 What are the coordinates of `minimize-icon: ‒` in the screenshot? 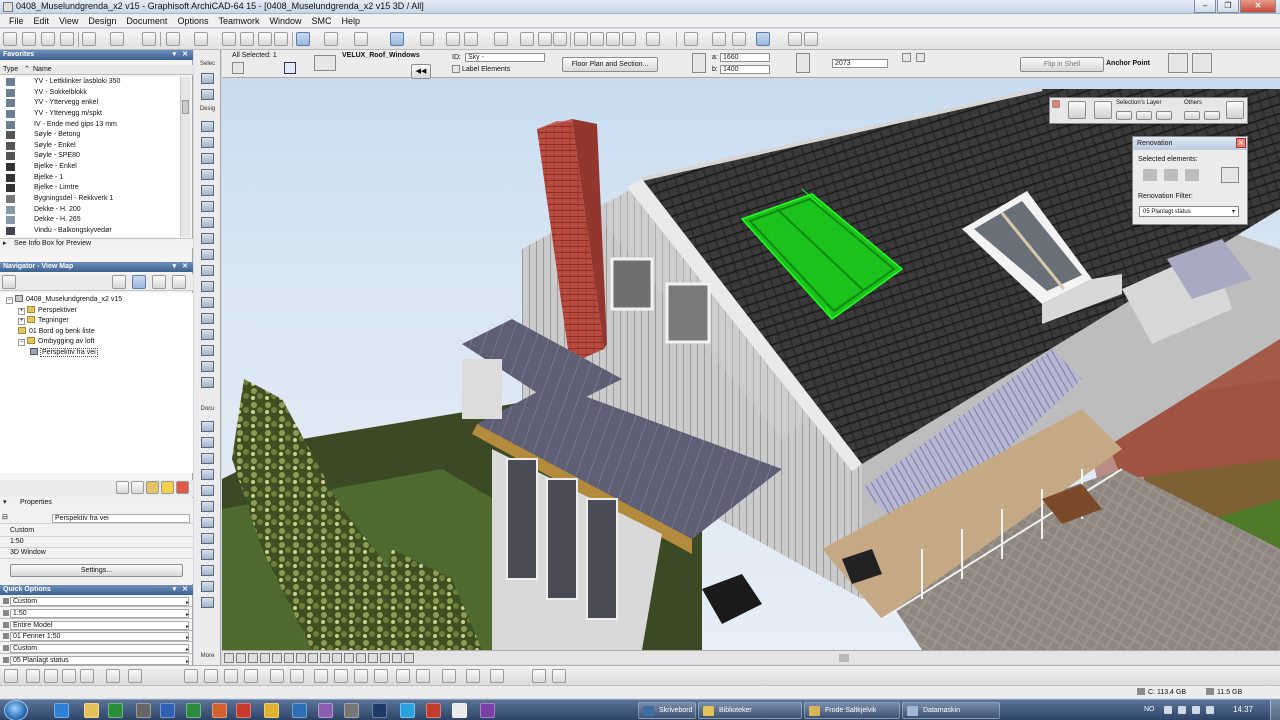 It's located at (1205, 6).